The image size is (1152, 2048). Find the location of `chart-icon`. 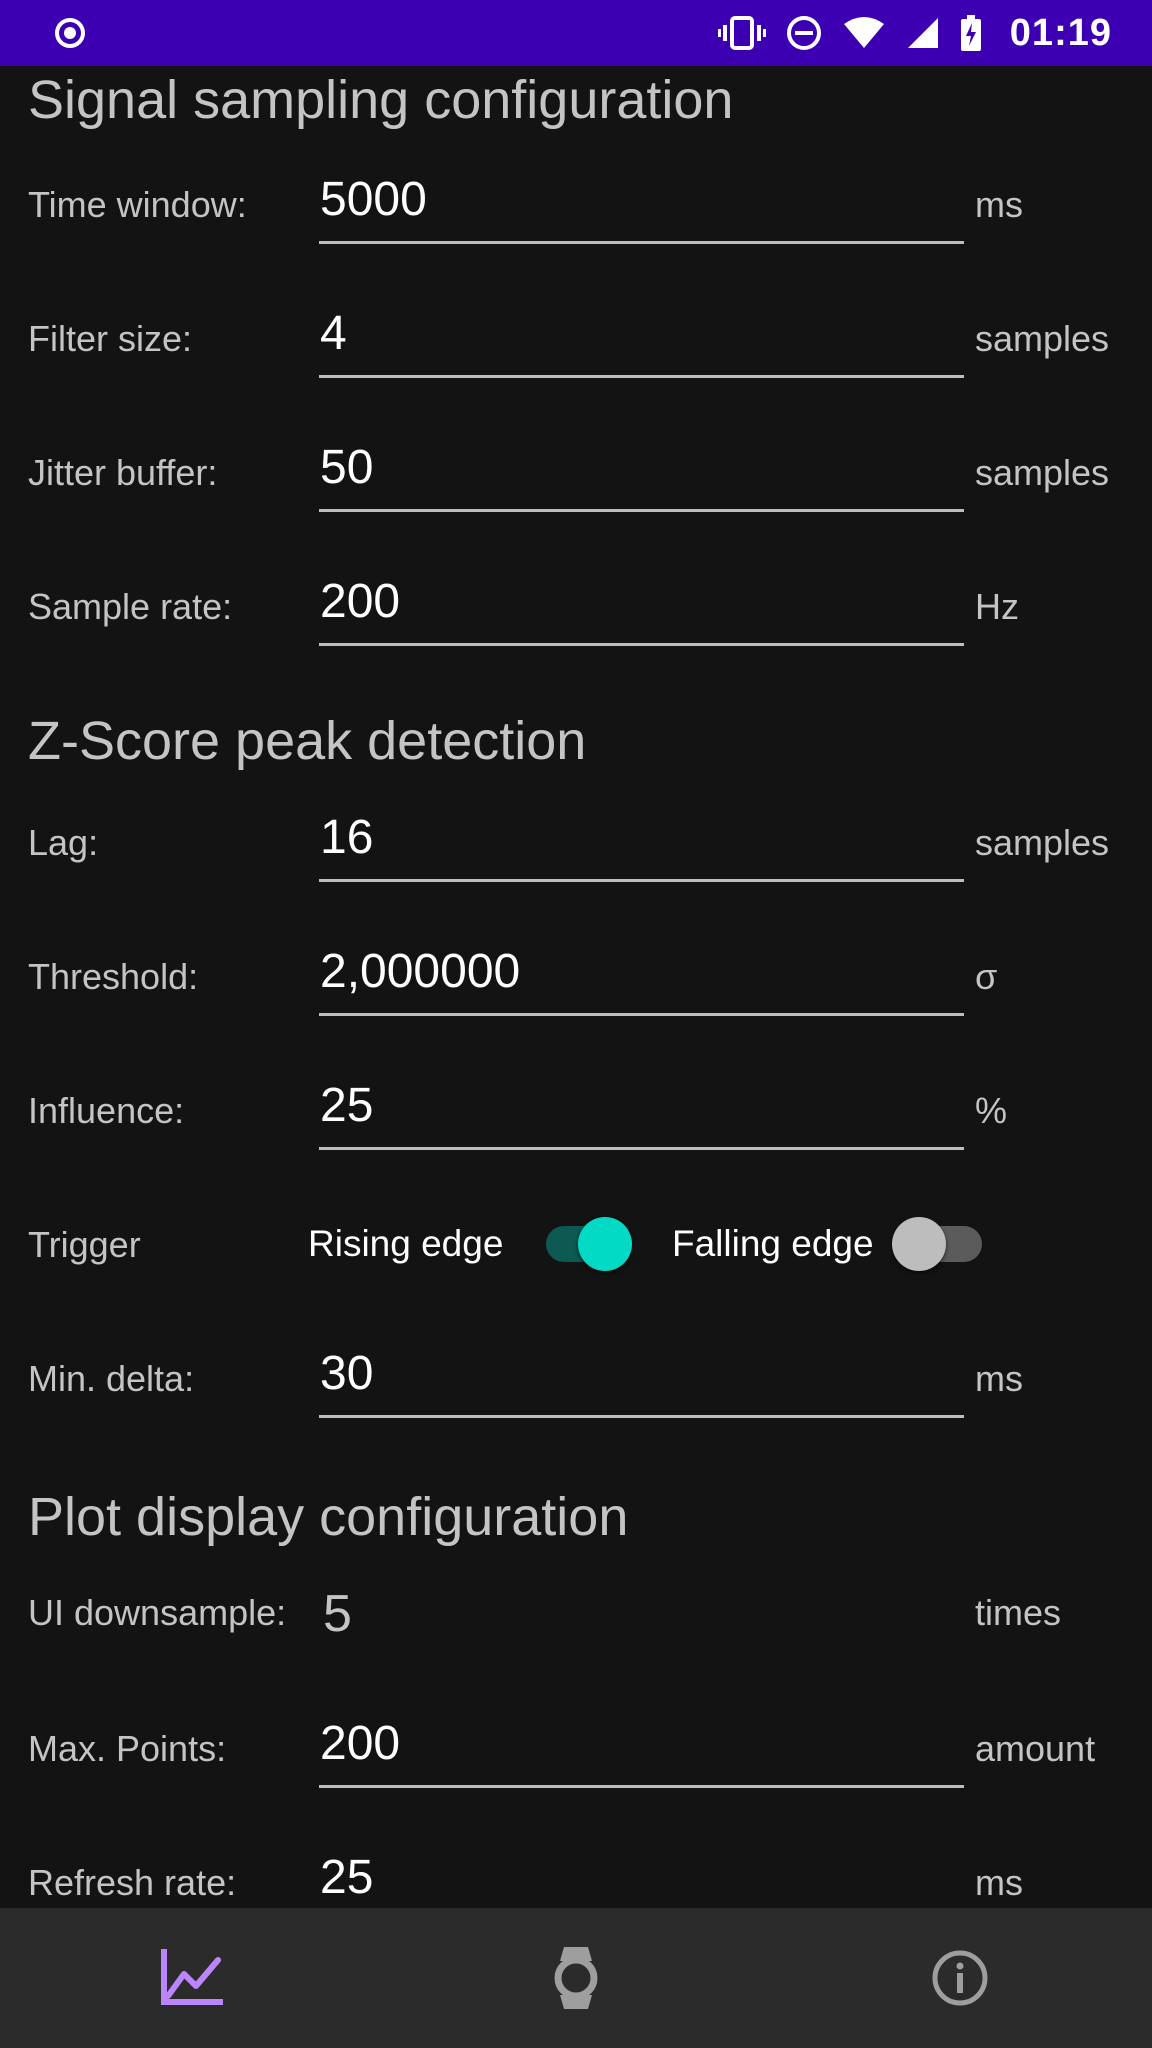

chart-icon is located at coordinates (192, 1977).